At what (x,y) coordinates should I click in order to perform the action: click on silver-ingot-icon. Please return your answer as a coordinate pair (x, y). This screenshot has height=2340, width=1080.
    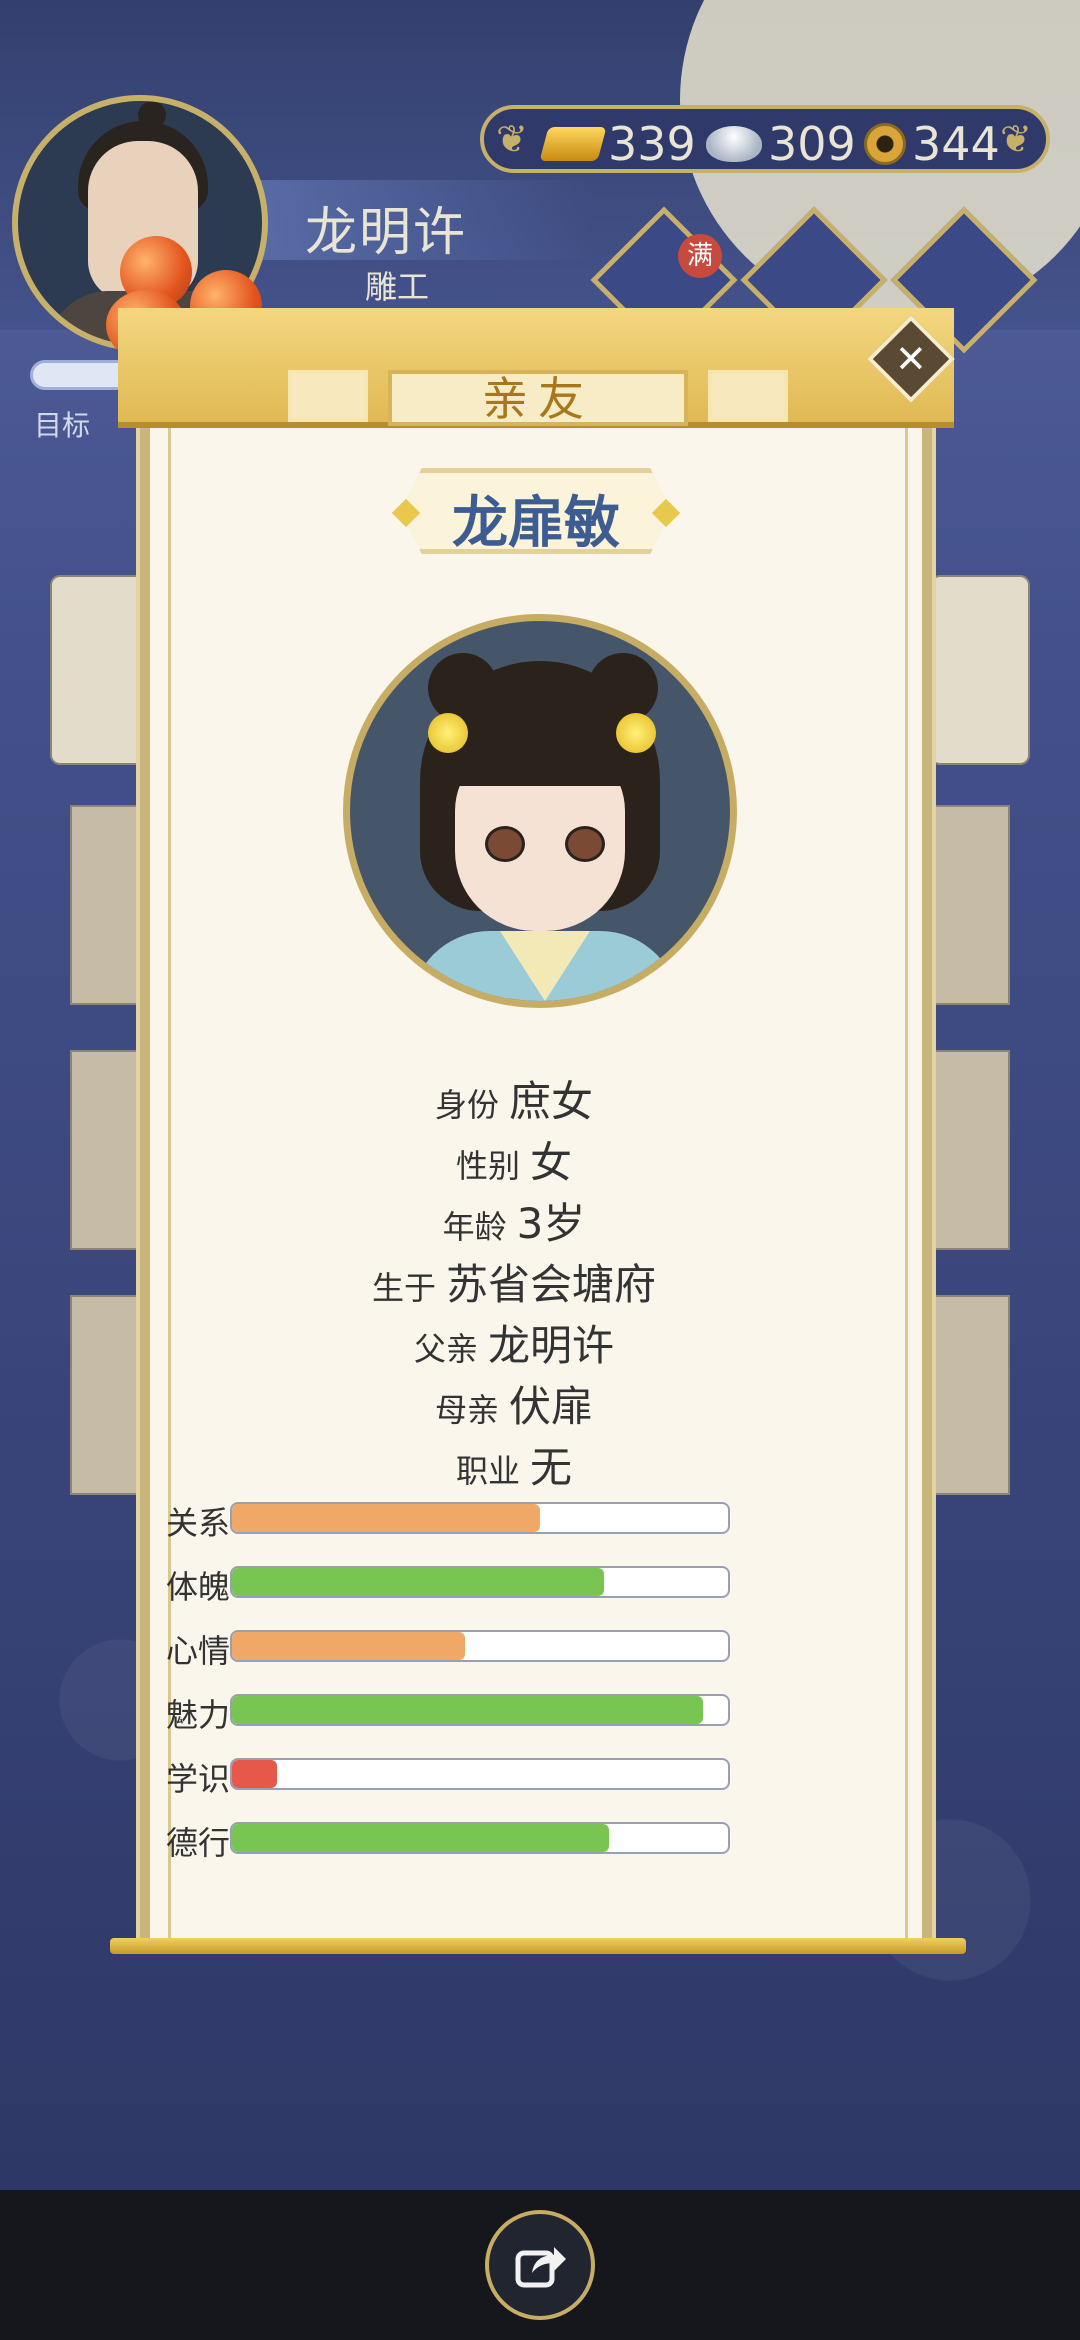
    Looking at the image, I should click on (734, 144).